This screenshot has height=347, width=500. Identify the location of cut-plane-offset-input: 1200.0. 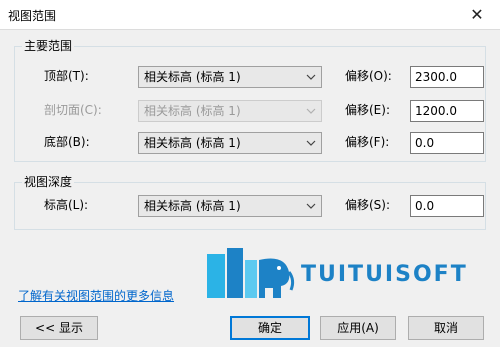
(447, 111).